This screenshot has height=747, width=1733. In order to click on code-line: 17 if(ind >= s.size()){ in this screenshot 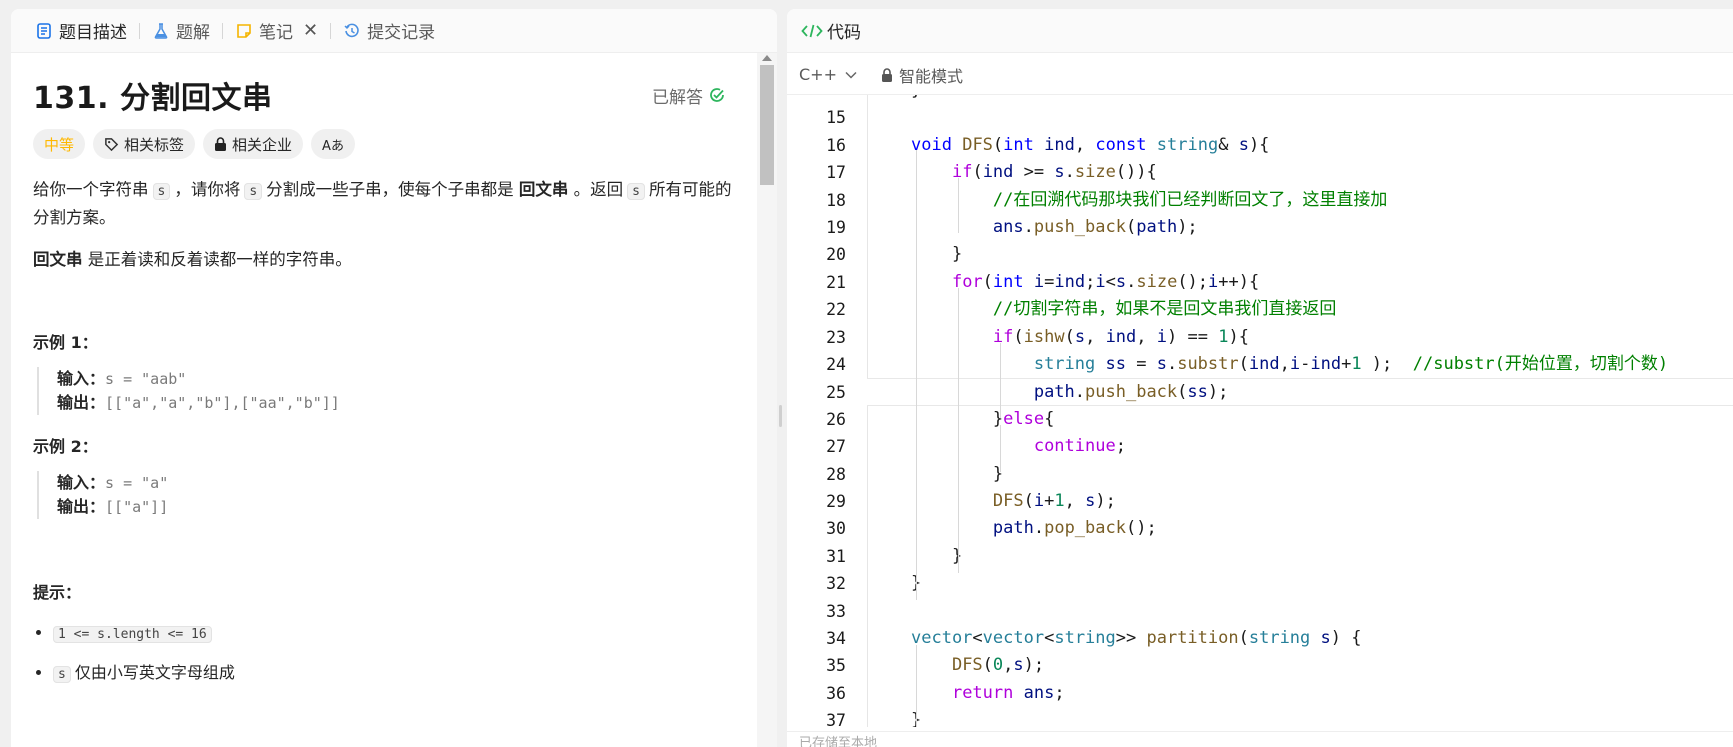, I will do `click(1260, 172)`.